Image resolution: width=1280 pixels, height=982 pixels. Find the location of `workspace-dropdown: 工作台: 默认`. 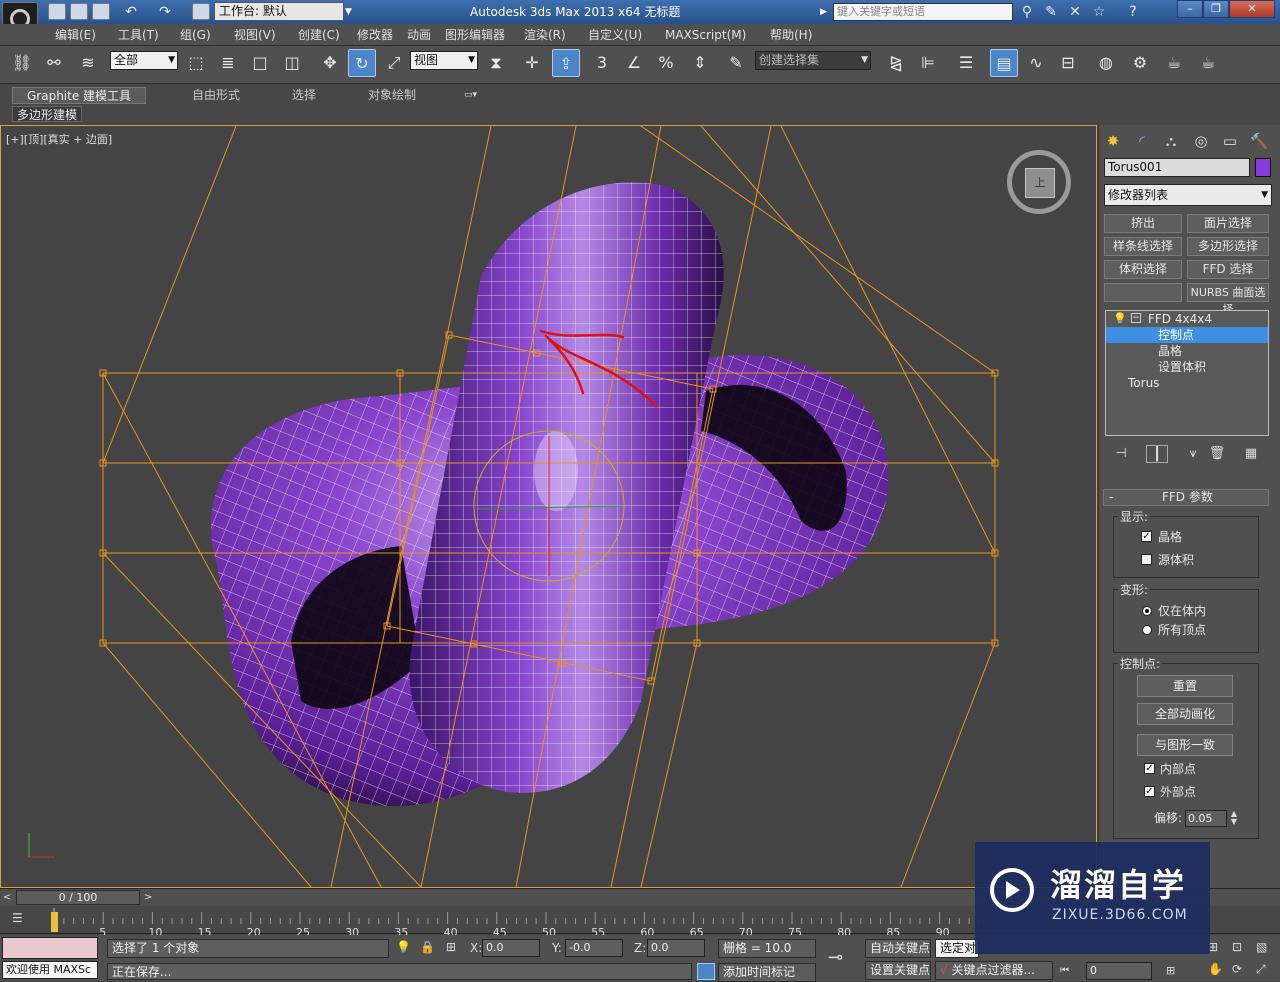

workspace-dropdown: 工作台: 默认 is located at coordinates (279, 11).